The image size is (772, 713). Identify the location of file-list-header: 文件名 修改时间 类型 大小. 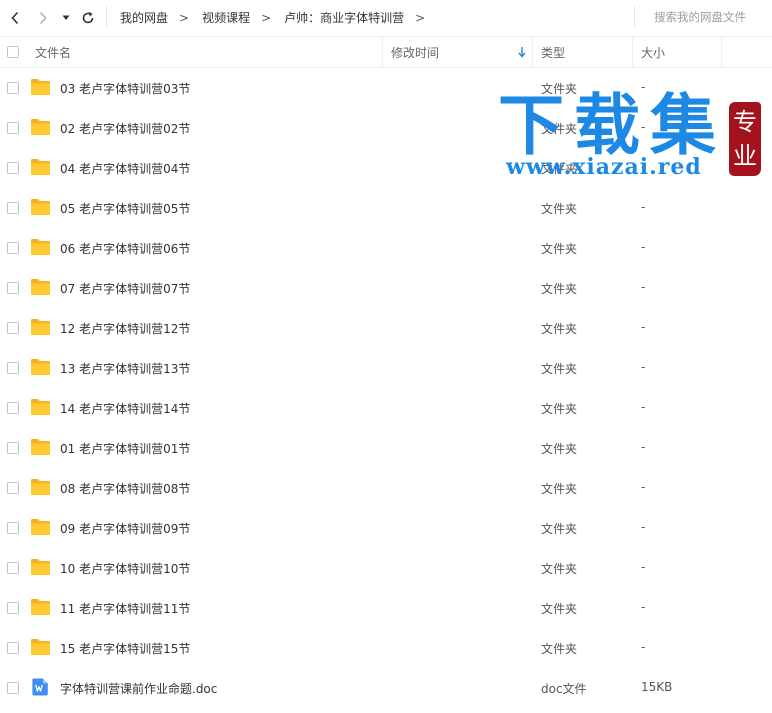
(386, 52).